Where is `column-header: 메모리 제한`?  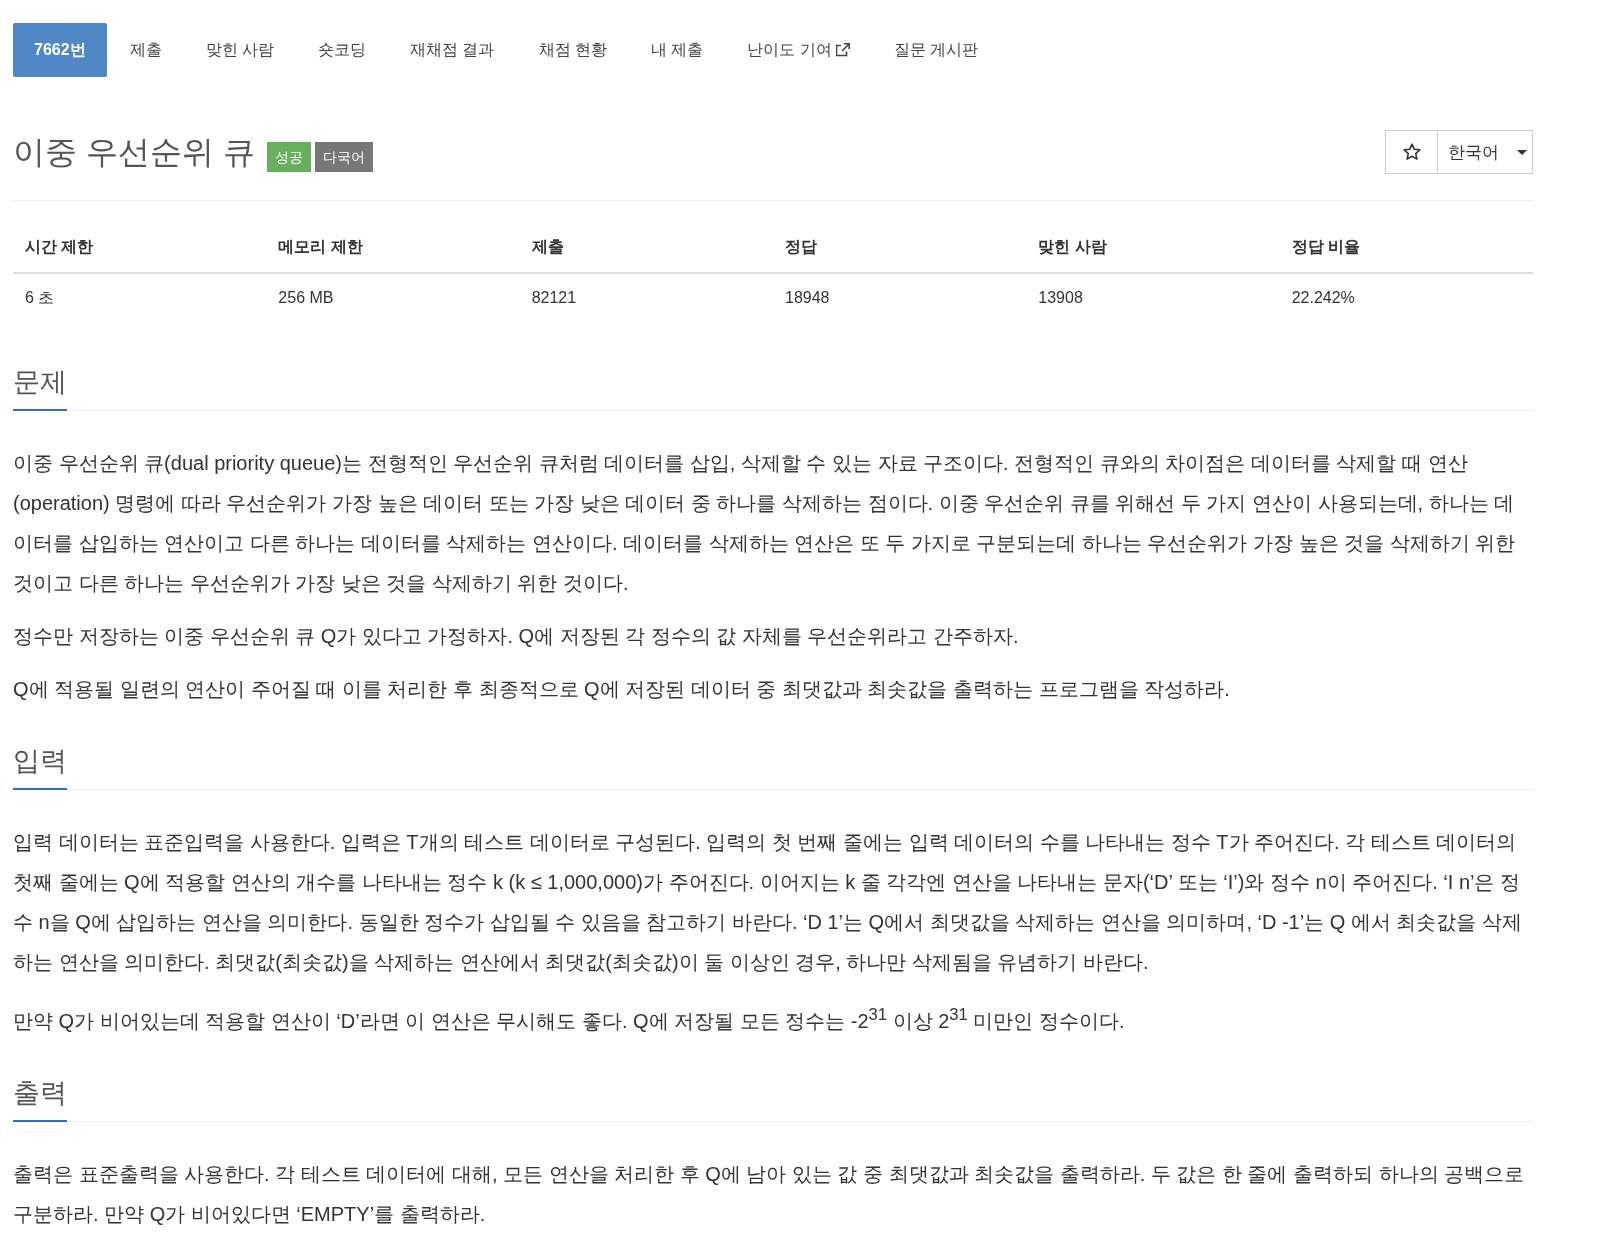 column-header: 메모리 제한 is located at coordinates (393, 247).